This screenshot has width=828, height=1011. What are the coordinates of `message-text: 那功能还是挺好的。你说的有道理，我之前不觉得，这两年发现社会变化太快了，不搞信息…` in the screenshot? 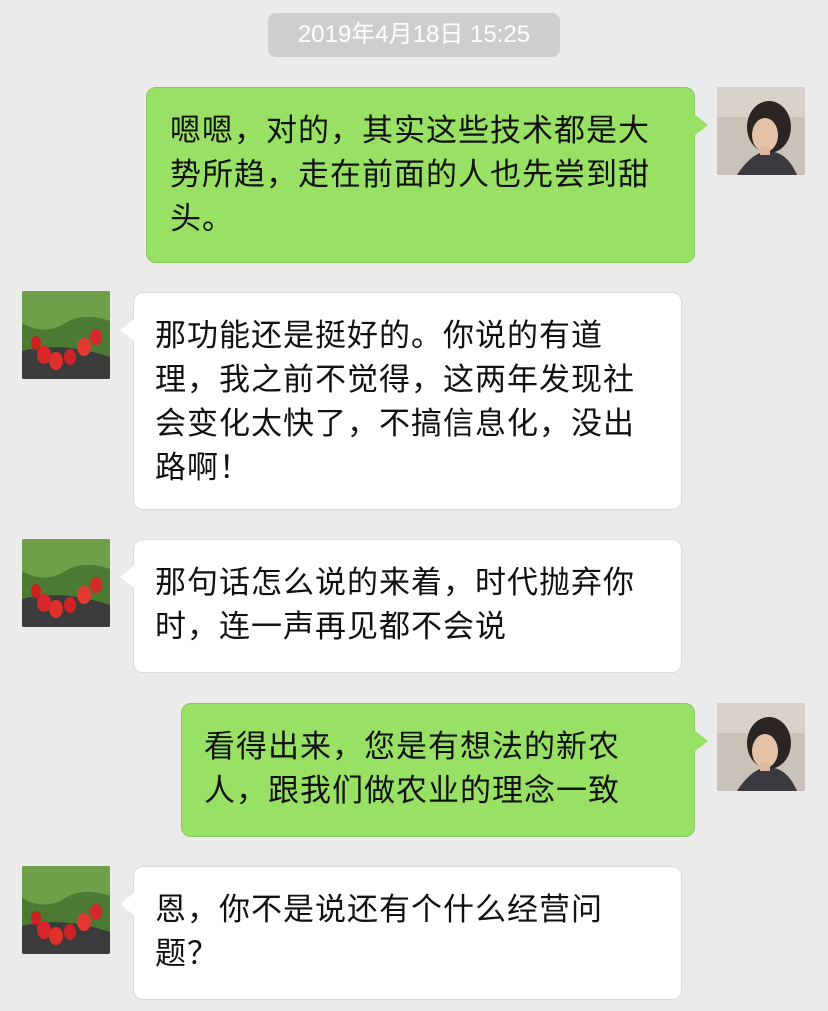 It's located at (395, 402).